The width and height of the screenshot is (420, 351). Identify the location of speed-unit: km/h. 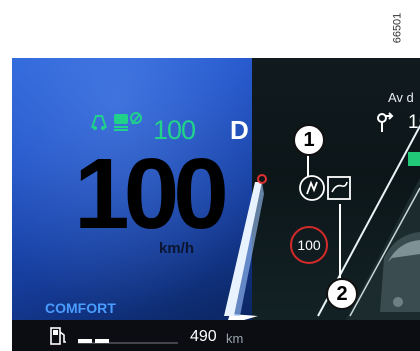
(177, 248).